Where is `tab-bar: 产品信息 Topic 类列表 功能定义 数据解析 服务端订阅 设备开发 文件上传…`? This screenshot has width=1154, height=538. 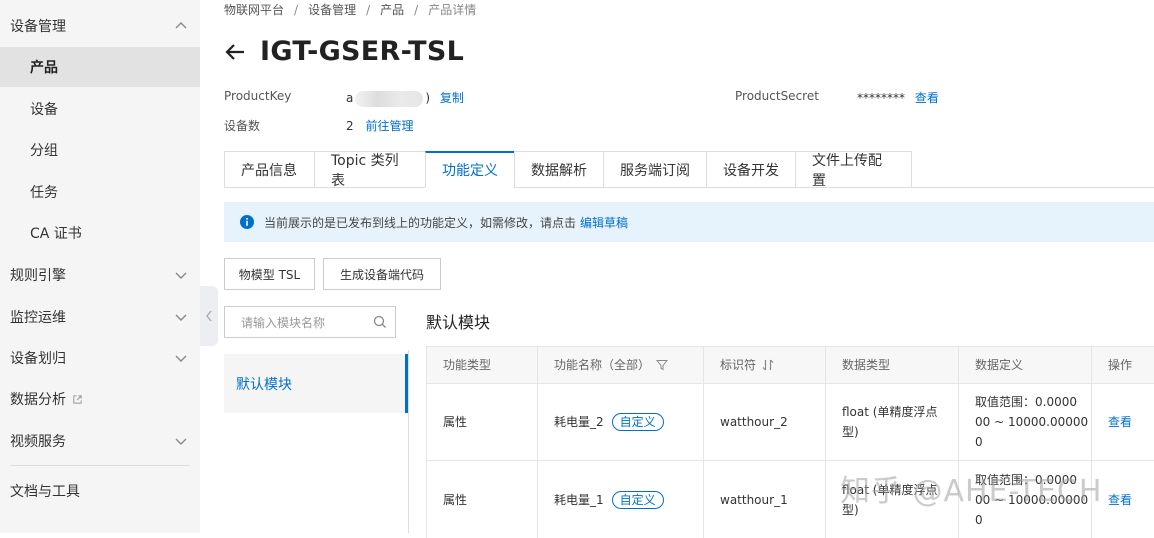
tab-bar: 产品信息 Topic 类列表 功能定义 数据解析 服务端订阅 设备开发 文件上传… is located at coordinates (568, 170).